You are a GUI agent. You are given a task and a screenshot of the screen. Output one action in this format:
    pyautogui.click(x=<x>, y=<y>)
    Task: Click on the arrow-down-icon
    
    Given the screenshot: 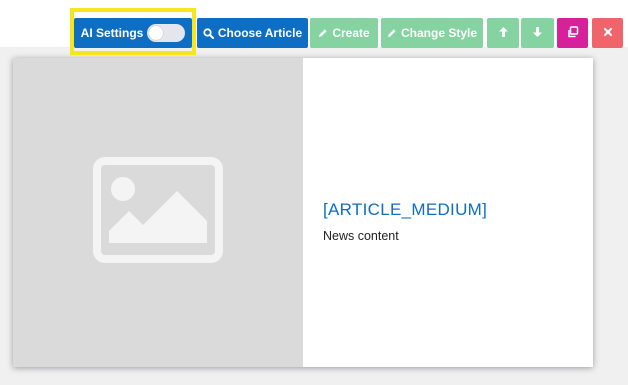 What is the action you would take?
    pyautogui.click(x=537, y=33)
    